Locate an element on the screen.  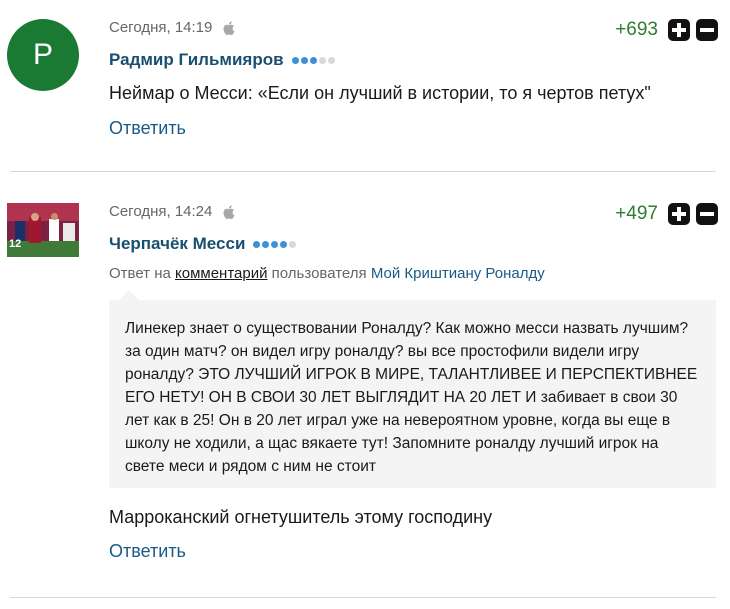
comment-meta: Сегодня, 14:24 is located at coordinates (172, 211).